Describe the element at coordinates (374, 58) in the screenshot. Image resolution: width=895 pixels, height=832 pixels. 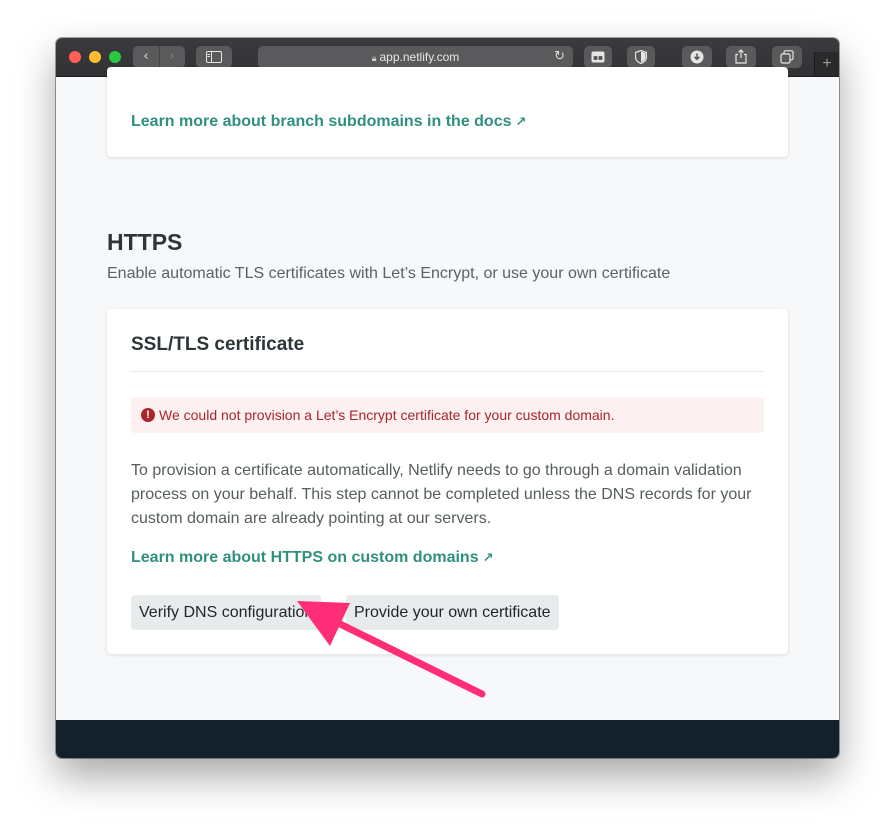
I see `lock-icon: 🔒︎` at that location.